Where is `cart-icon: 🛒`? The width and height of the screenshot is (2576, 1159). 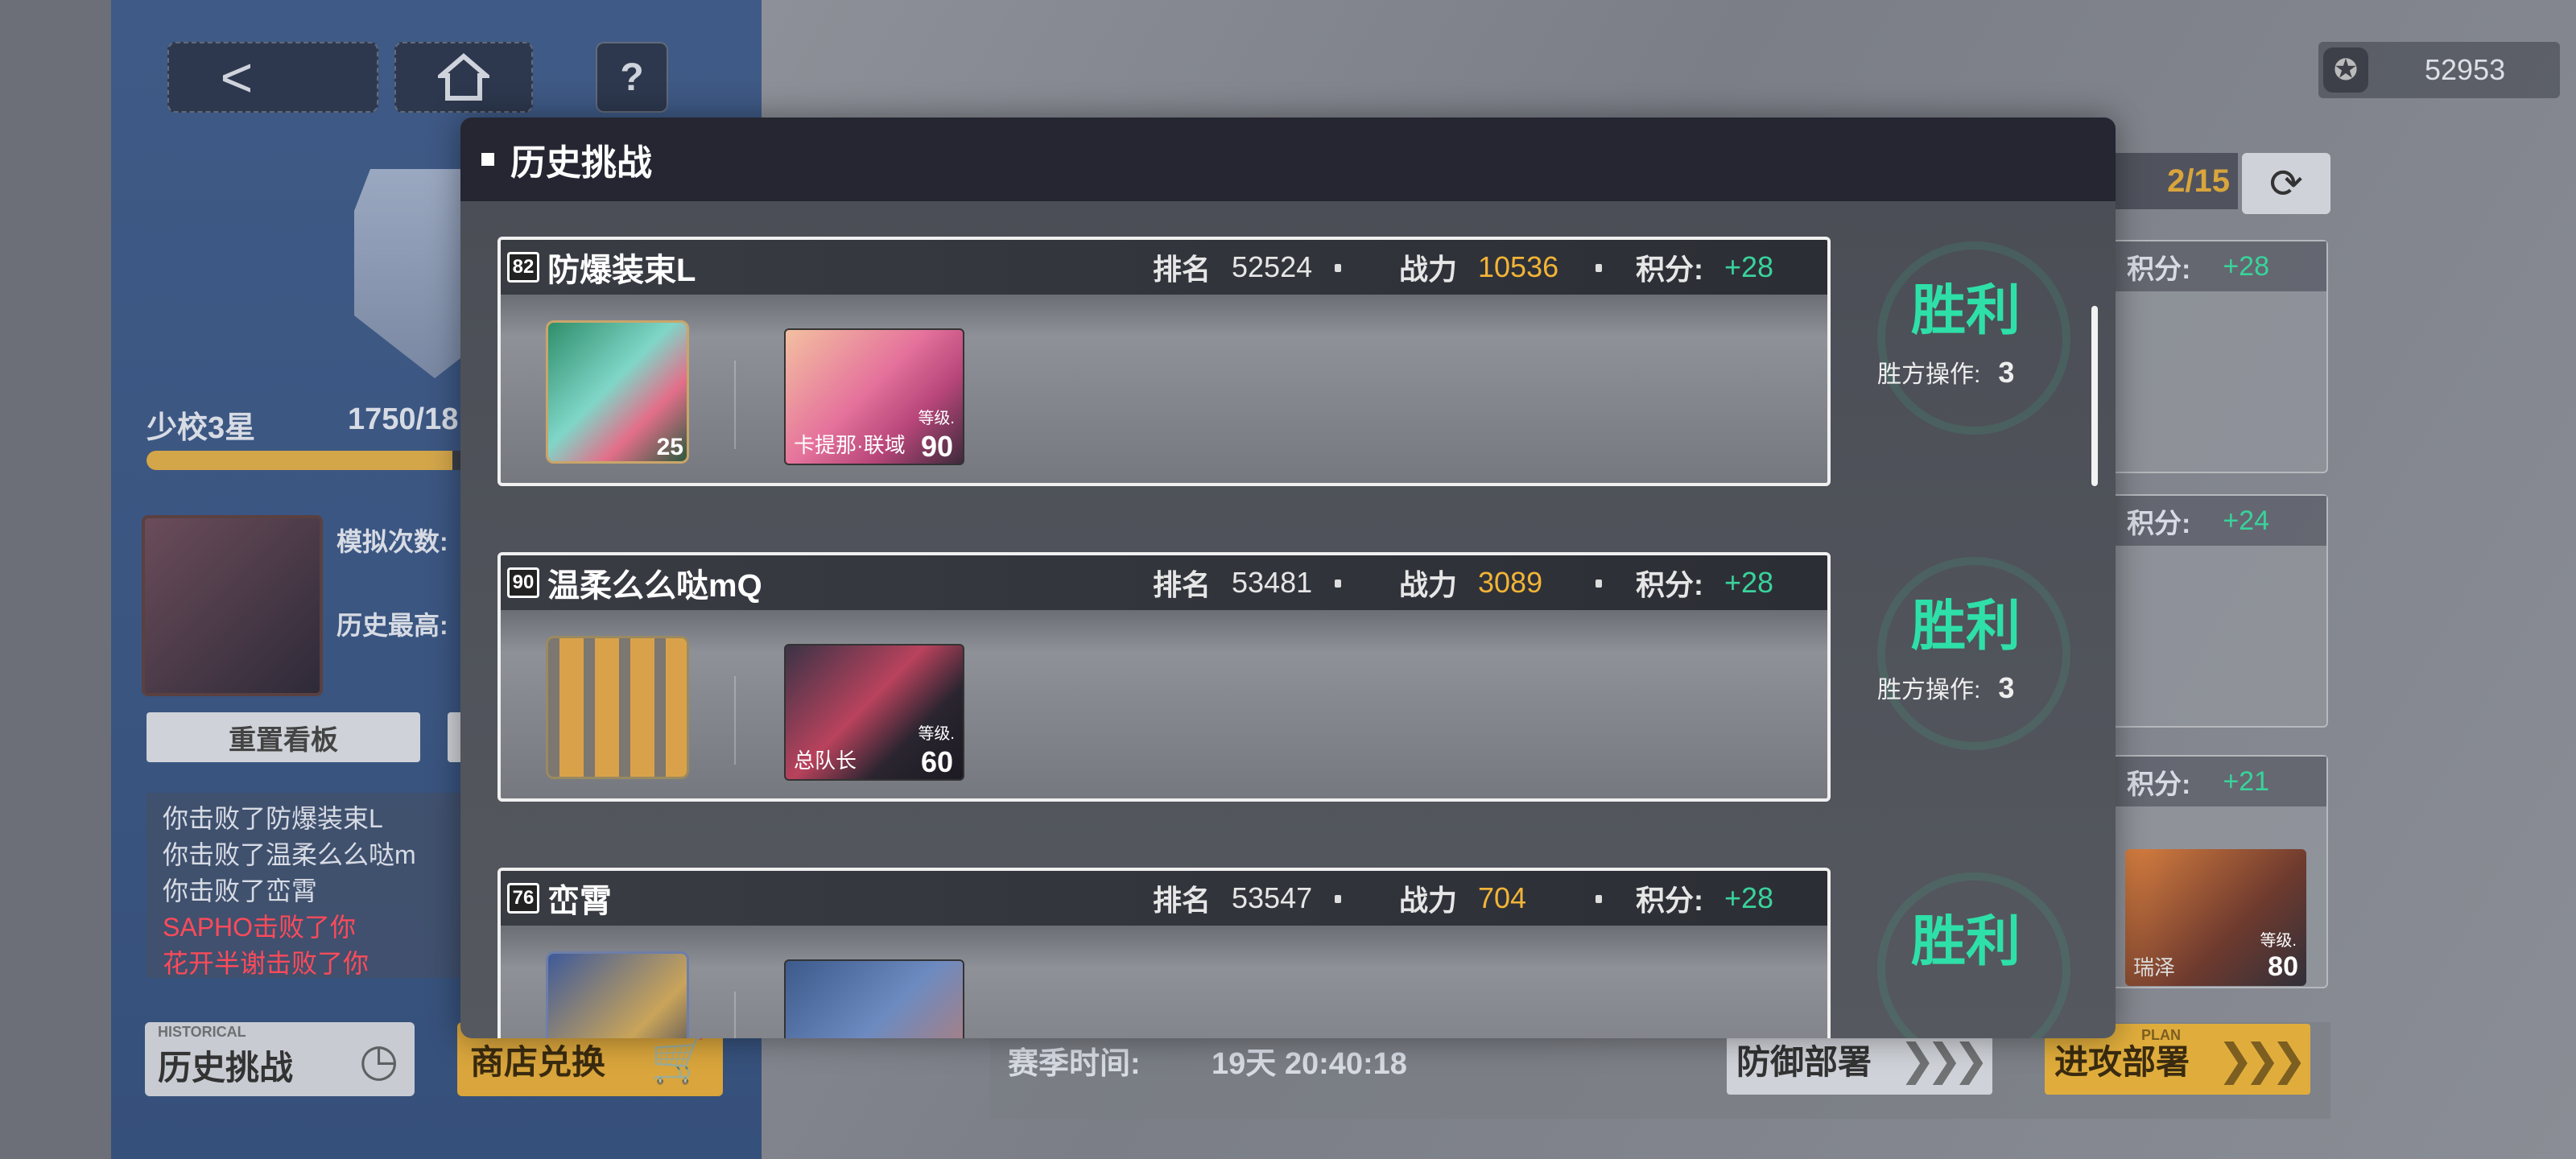
cart-icon: 🛒 is located at coordinates (678, 1059).